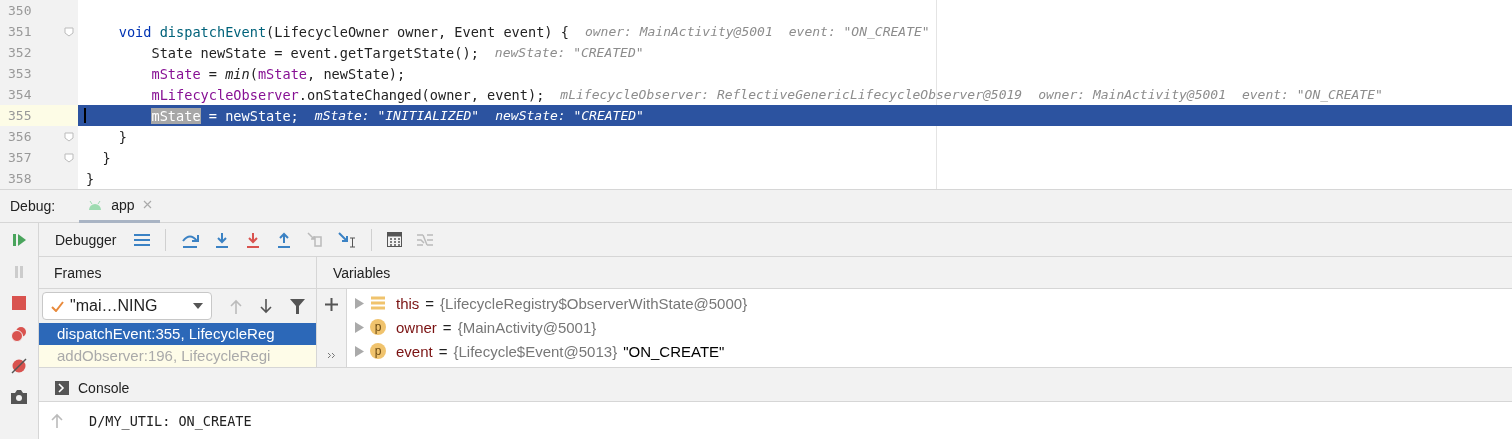 The width and height of the screenshot is (1512, 439). I want to click on step-out-icon, so click(283, 239).